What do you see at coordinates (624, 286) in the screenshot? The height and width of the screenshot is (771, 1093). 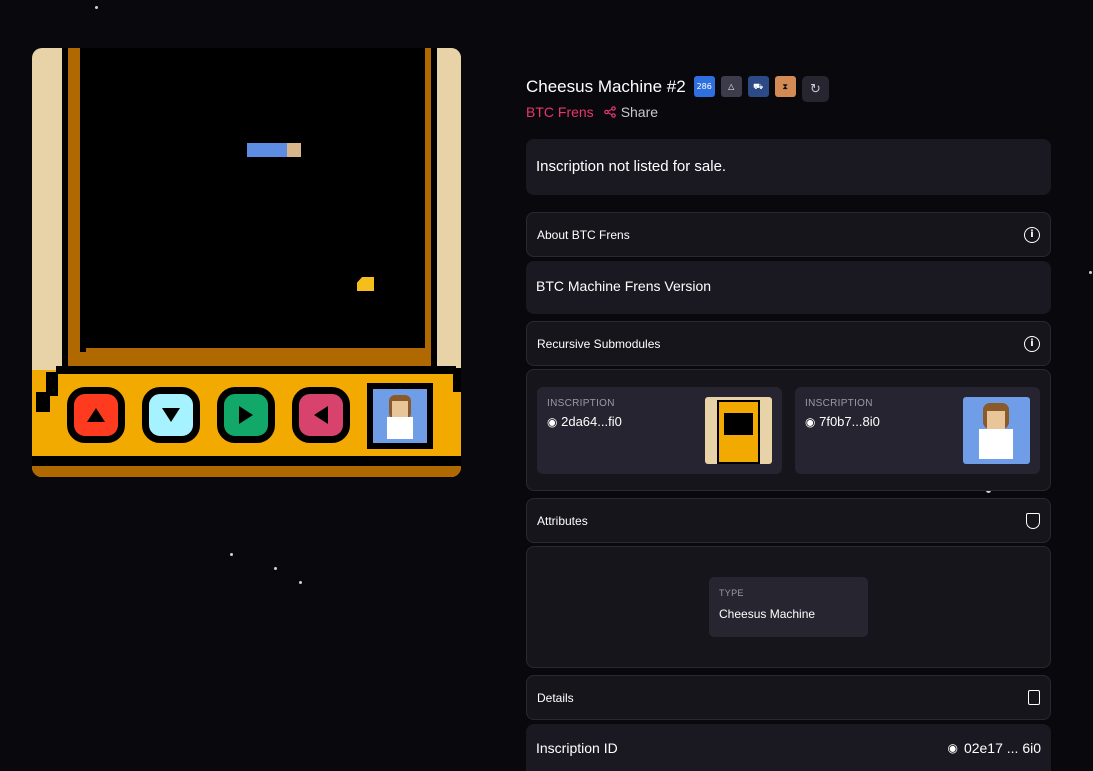 I see `collection-description: BTC Machine Frens Version` at bounding box center [624, 286].